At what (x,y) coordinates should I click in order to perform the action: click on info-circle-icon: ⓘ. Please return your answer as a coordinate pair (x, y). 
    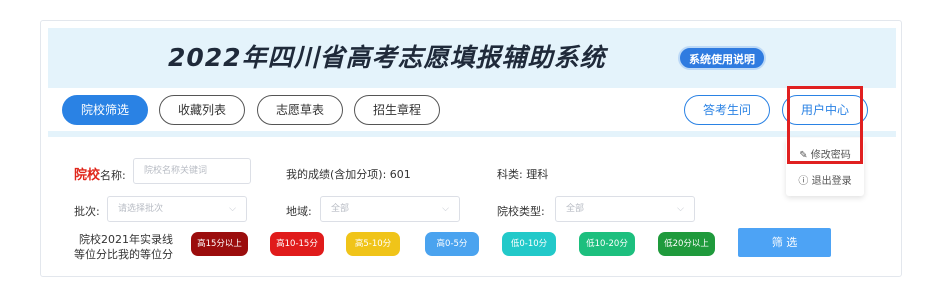
    Looking at the image, I should click on (803, 181).